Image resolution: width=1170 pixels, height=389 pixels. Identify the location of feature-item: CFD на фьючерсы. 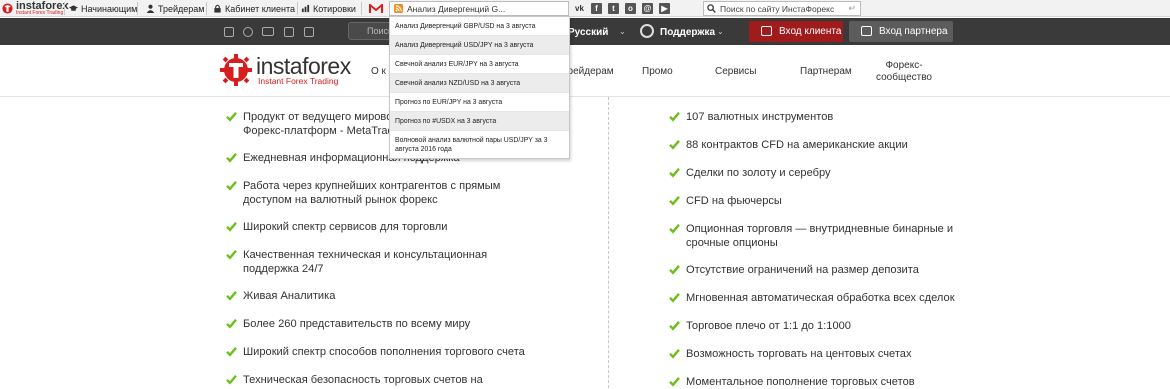
(725, 201).